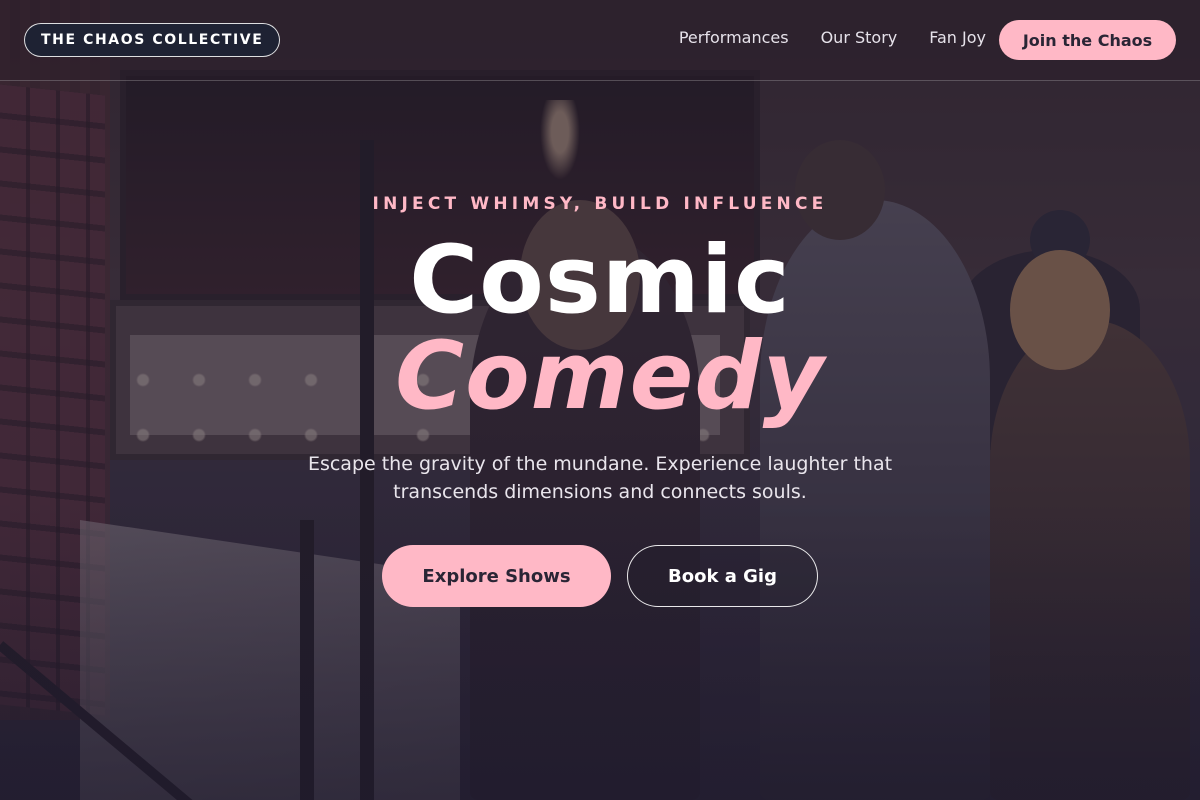 Image resolution: width=1200 pixels, height=800 pixels. I want to click on hero-title-line2: Comedy, so click(610, 376).